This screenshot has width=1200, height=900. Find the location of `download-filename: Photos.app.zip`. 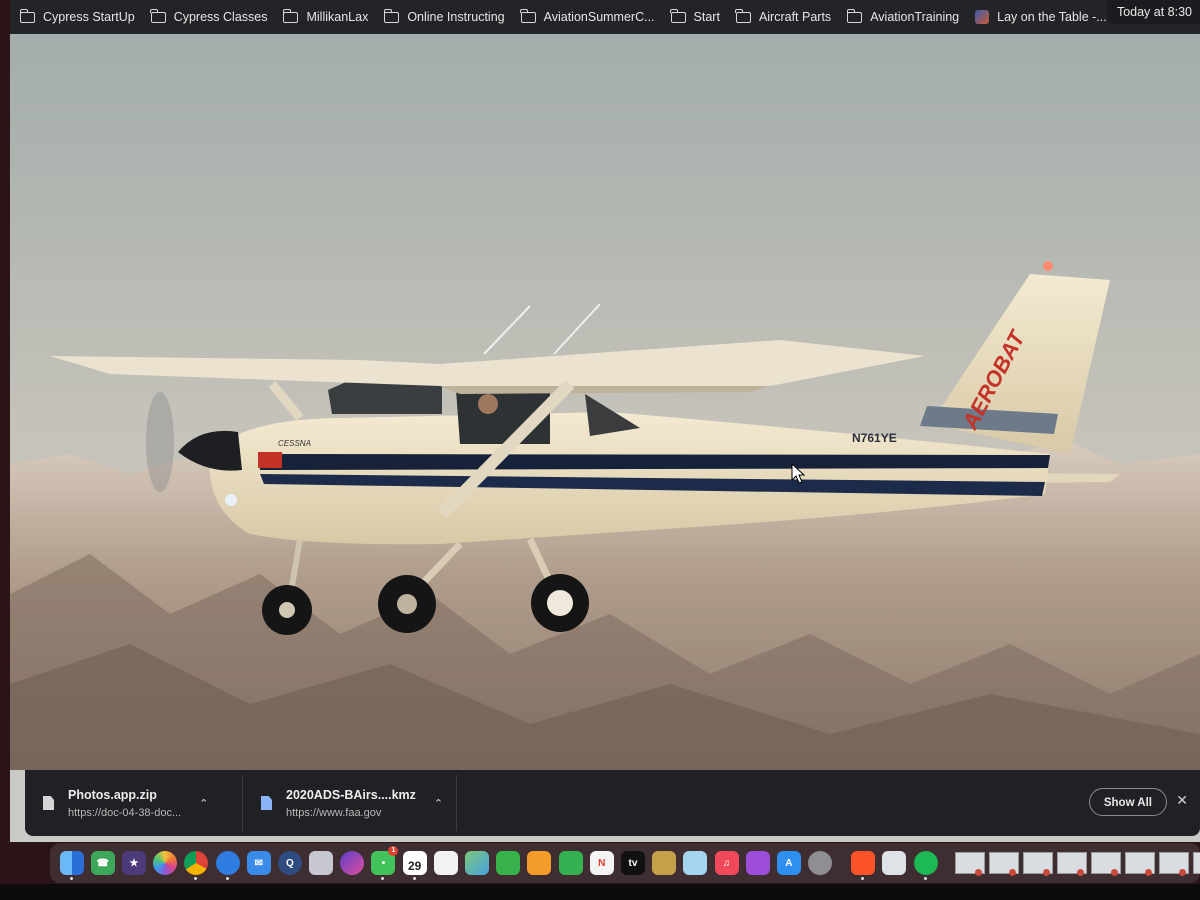

download-filename: Photos.app.zip is located at coordinates (112, 794).